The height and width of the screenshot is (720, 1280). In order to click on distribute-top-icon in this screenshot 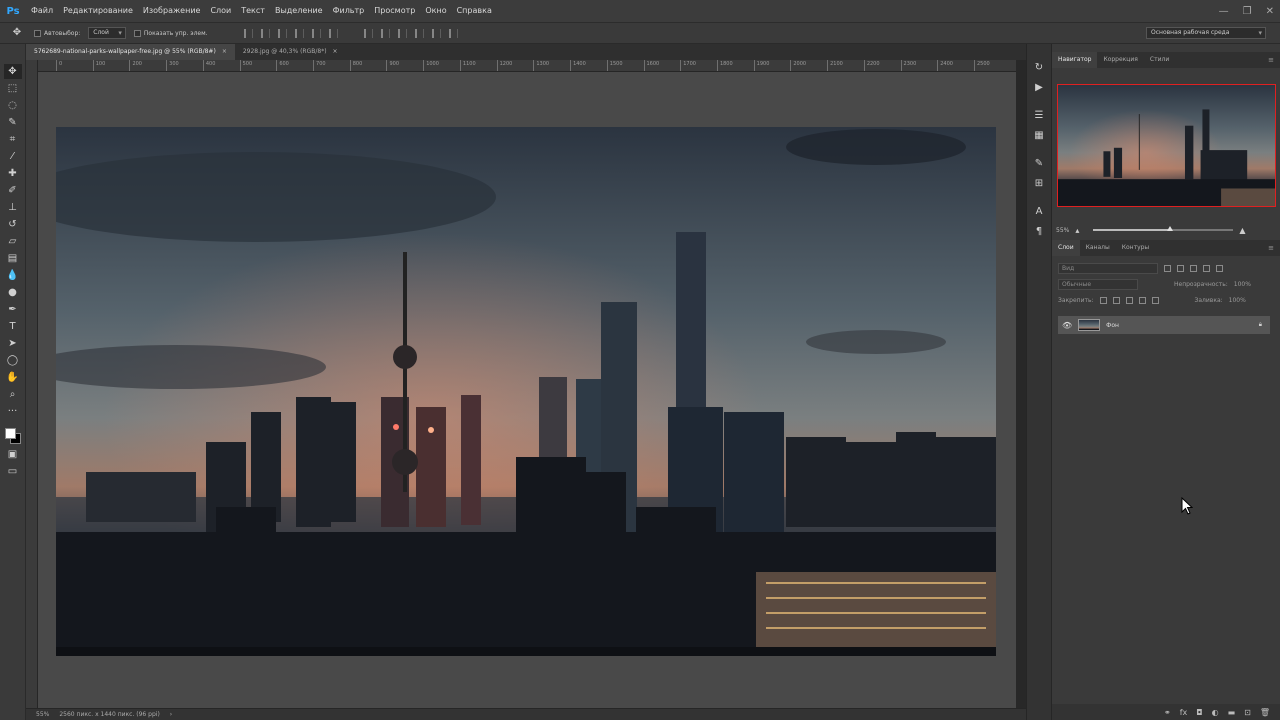, I will do `click(368, 33)`.